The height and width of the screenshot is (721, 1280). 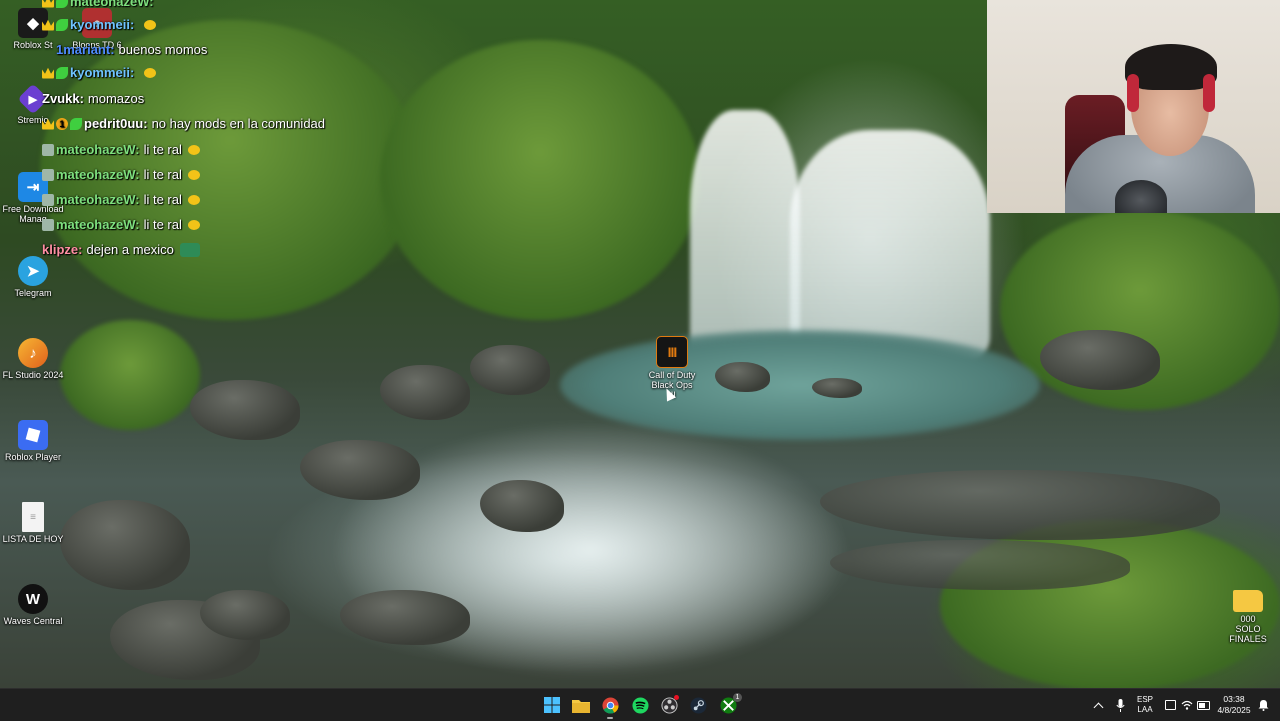 I want to click on chat-message: klipze: dejen a mexico, so click(x=121, y=249).